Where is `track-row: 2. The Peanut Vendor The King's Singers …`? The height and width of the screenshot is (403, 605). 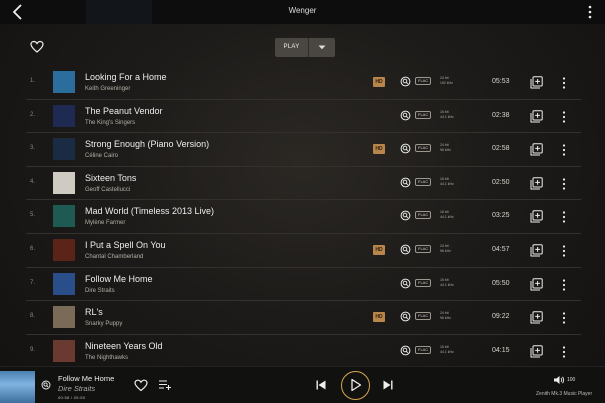 track-row: 2. The Peanut Vendor The King's Singers … is located at coordinates (303, 117).